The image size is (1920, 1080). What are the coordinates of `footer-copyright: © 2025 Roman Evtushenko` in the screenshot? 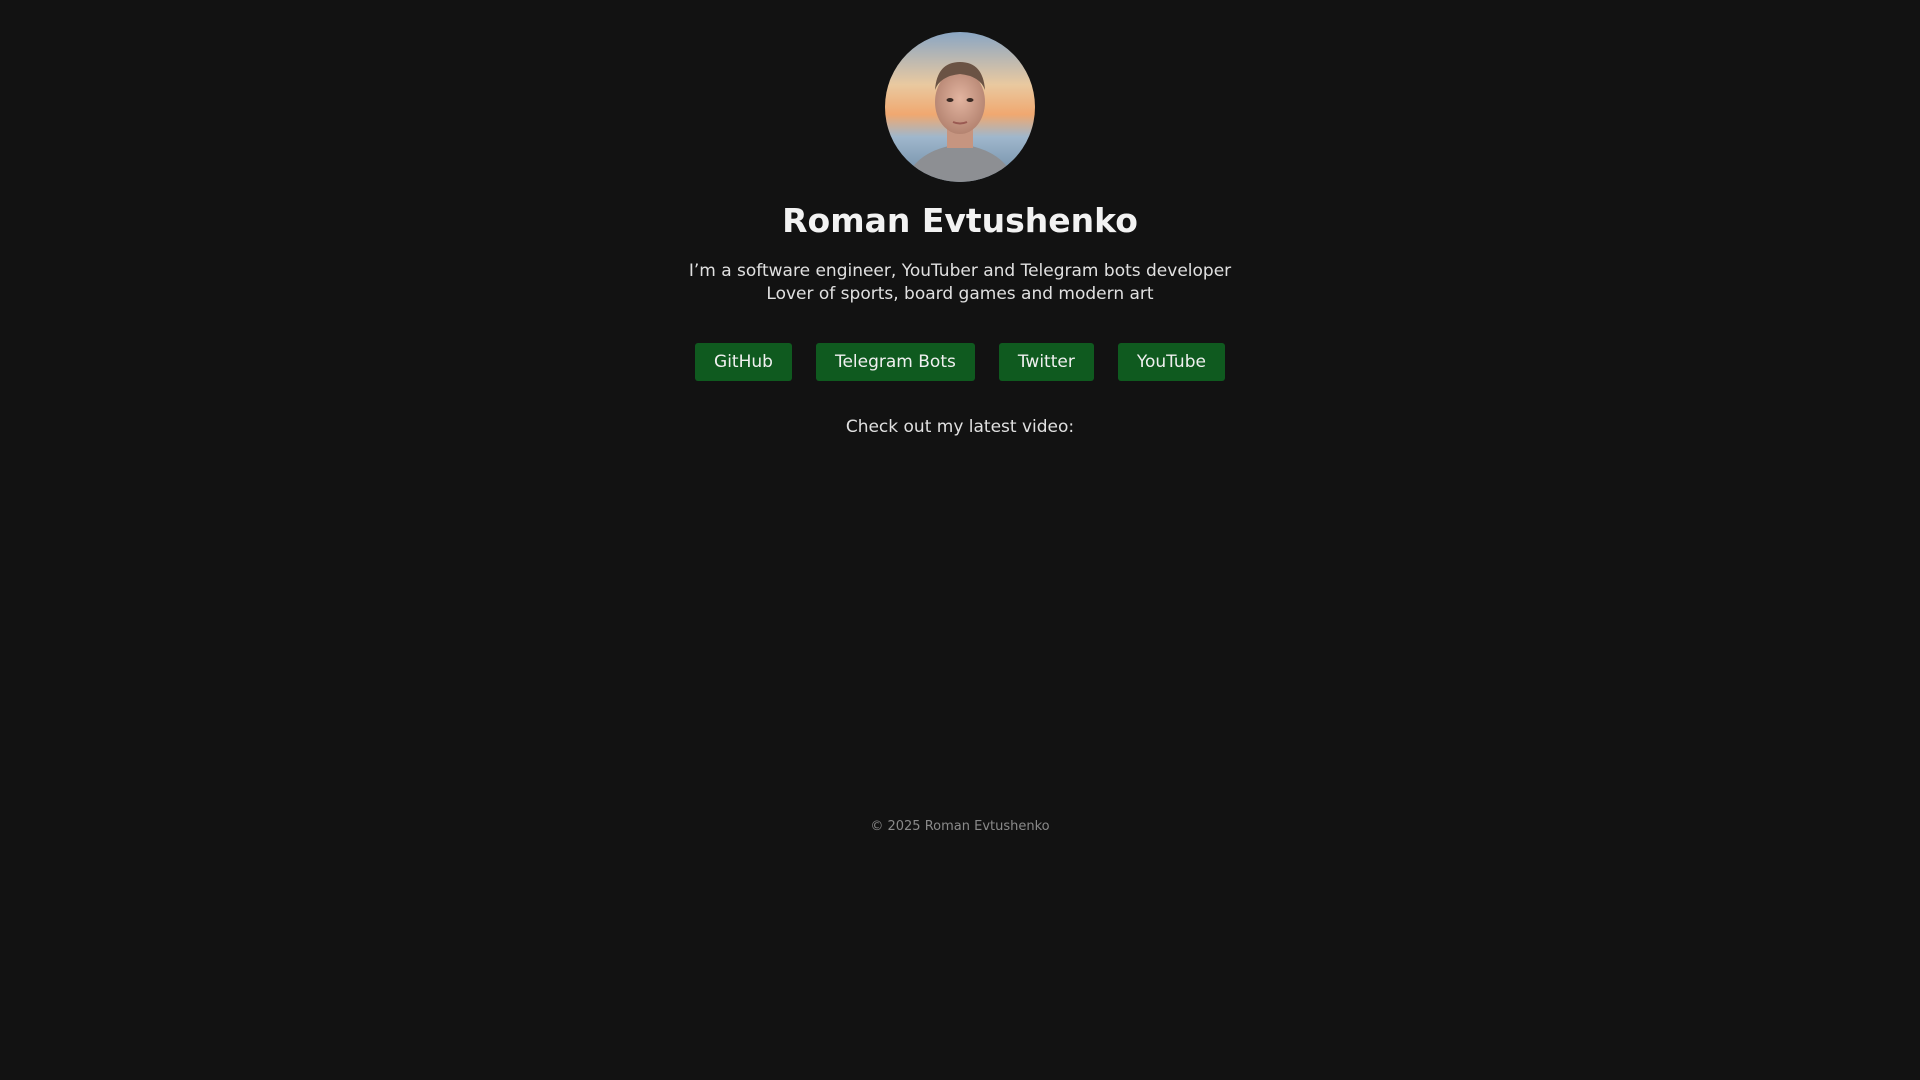 It's located at (960, 826).